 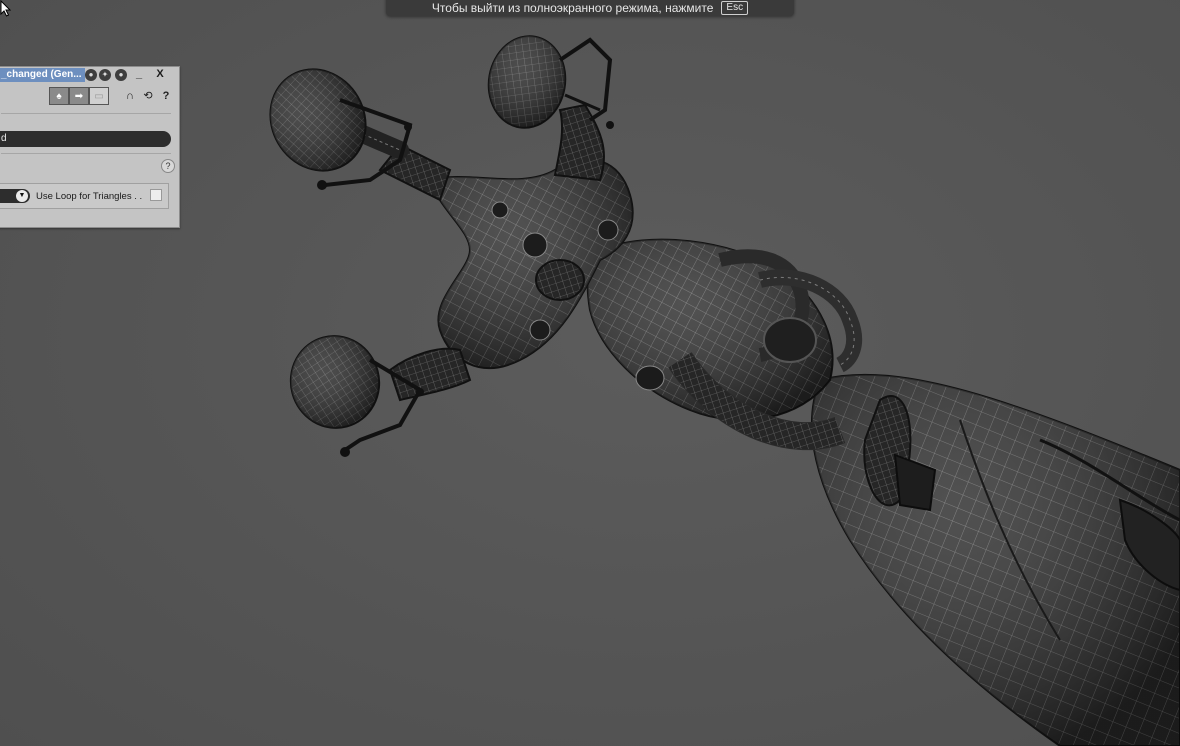 I want to click on settings-icon: ✦, so click(x=105, y=75).